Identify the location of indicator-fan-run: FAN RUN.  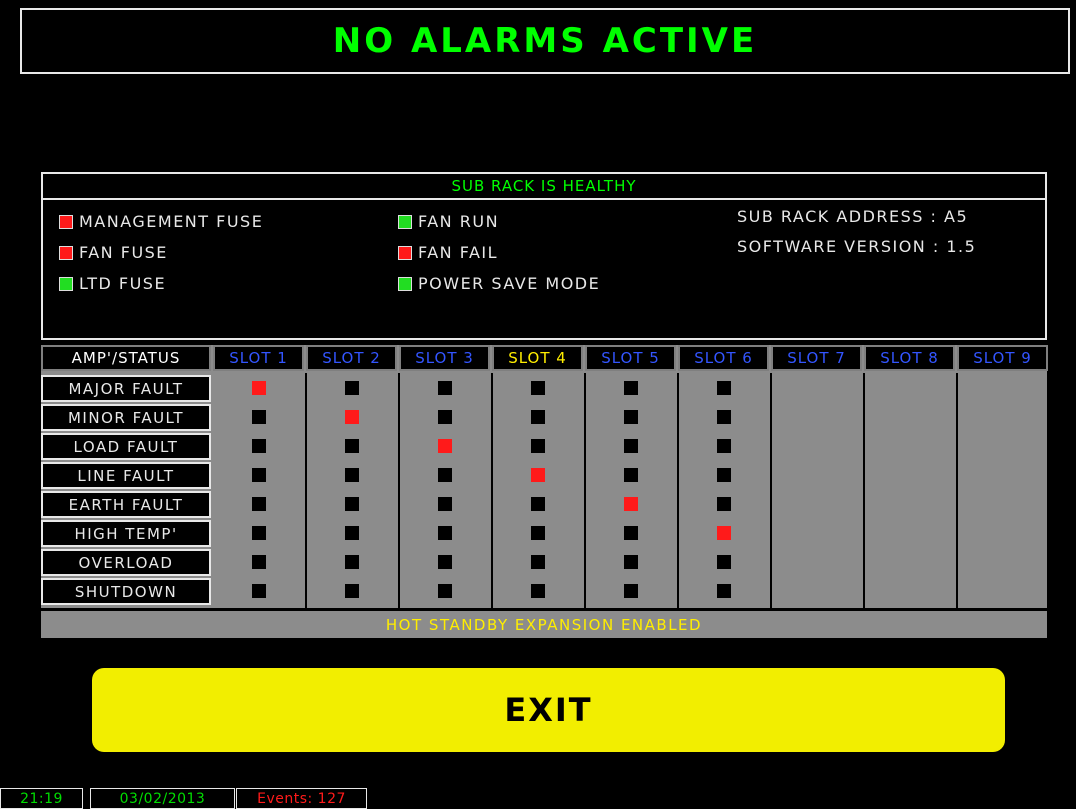
(448, 221).